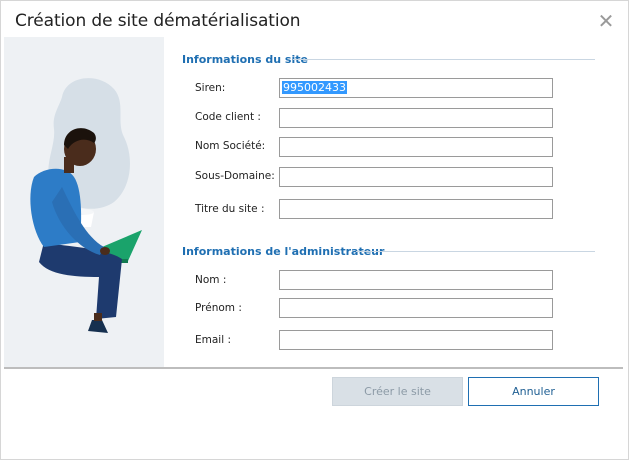 This screenshot has height=460, width=629. Describe the element at coordinates (98, 326) in the screenshot. I see `shoe` at that location.